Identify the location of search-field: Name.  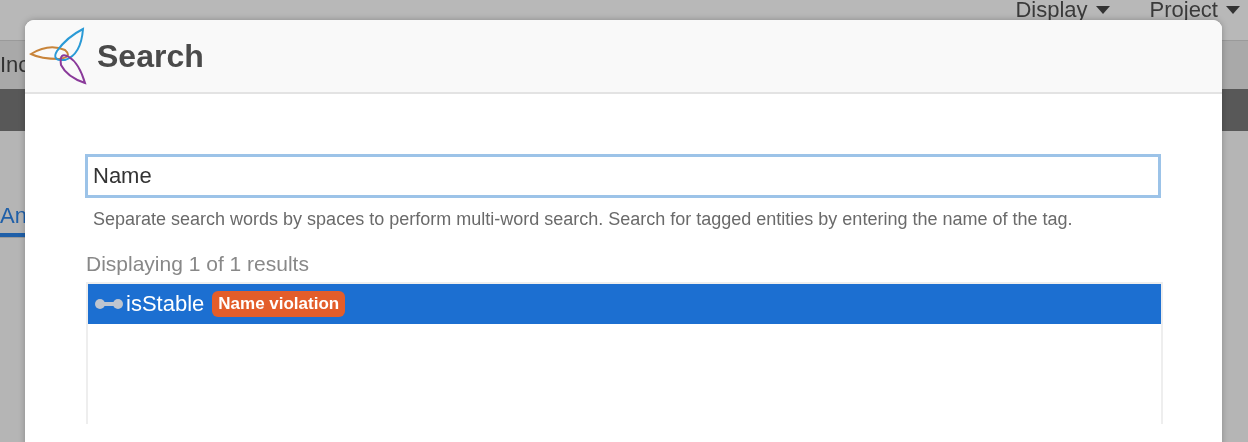
(623, 176).